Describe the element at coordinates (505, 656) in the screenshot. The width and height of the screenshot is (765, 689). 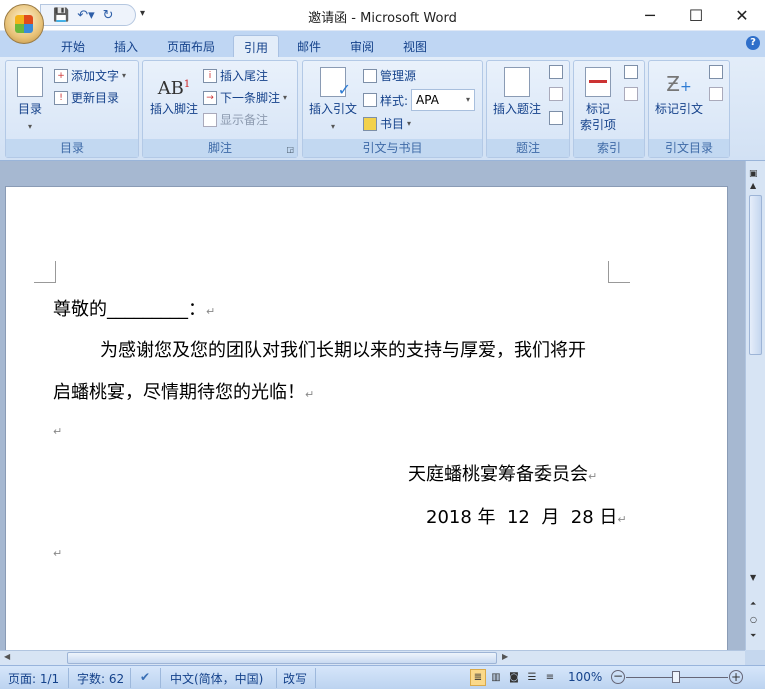
I see `scroll-right-icon: ▶` at that location.